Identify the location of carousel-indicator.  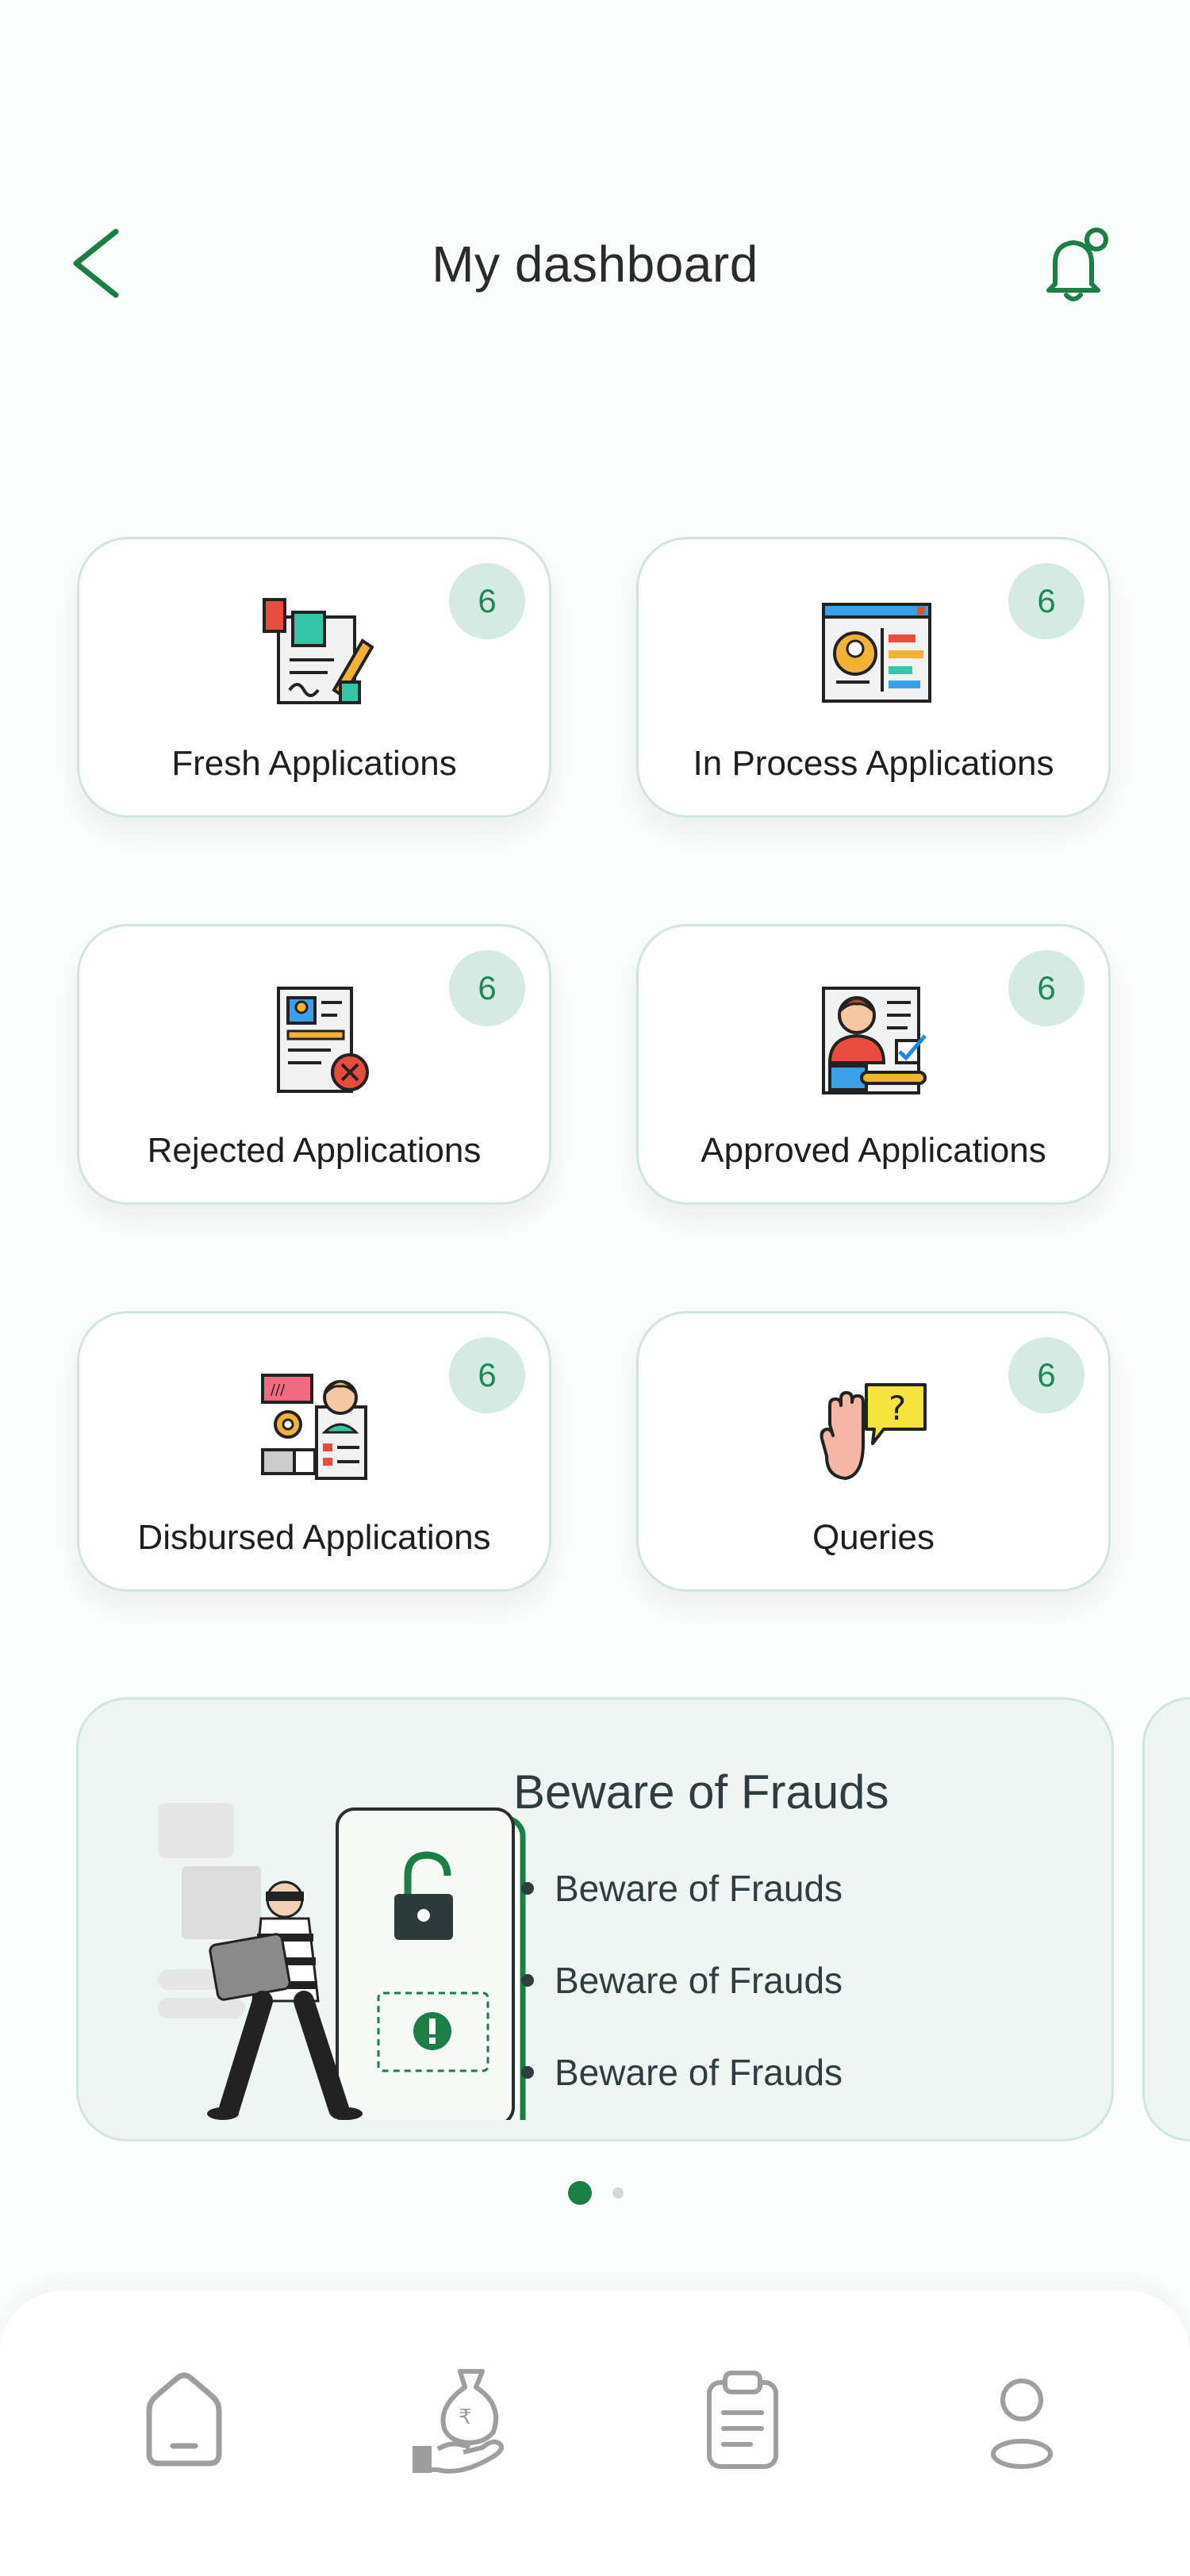
(595, 2192).